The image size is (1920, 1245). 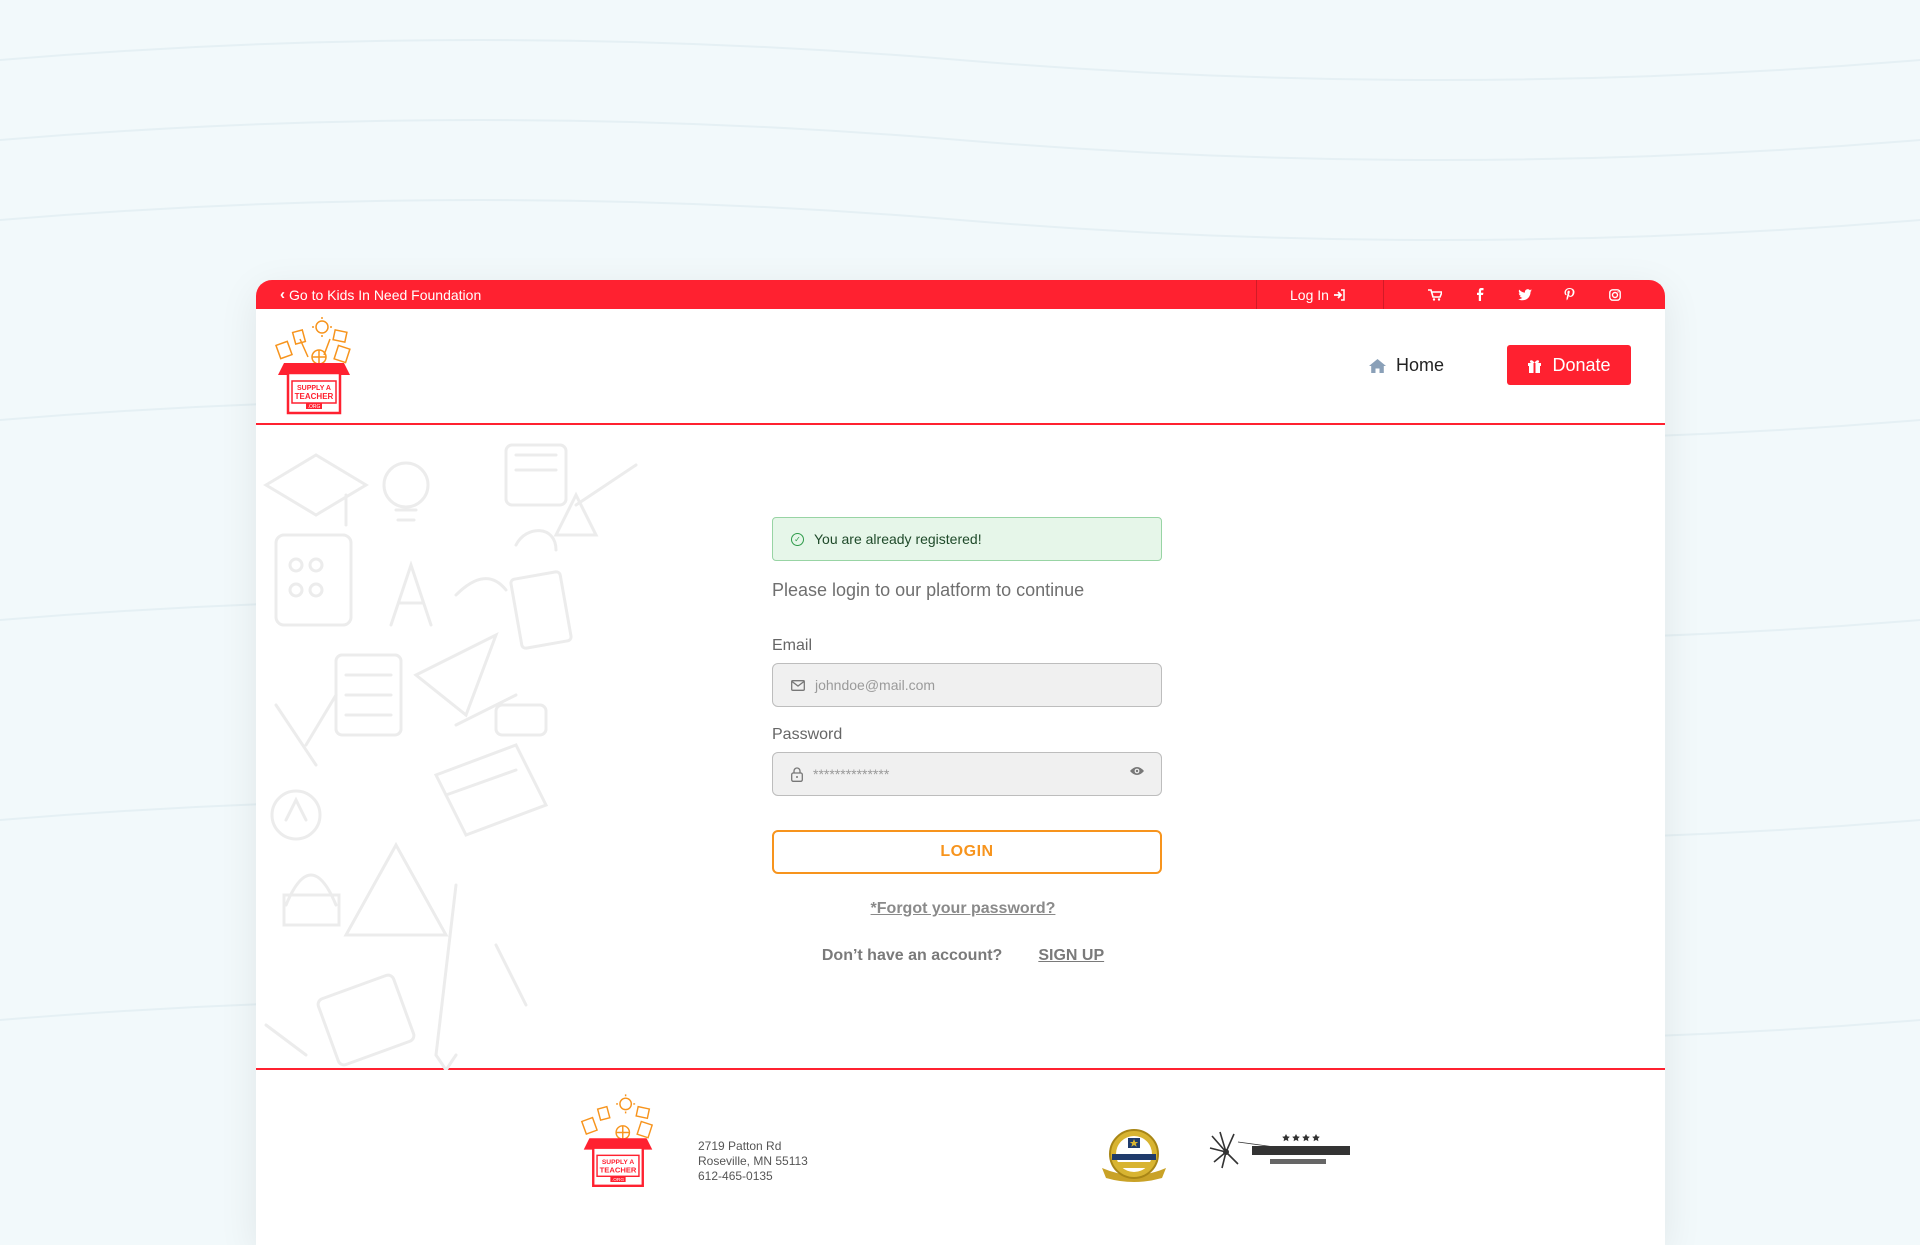 What do you see at coordinates (1420, 365) in the screenshot?
I see `nav-home-label: Home` at bounding box center [1420, 365].